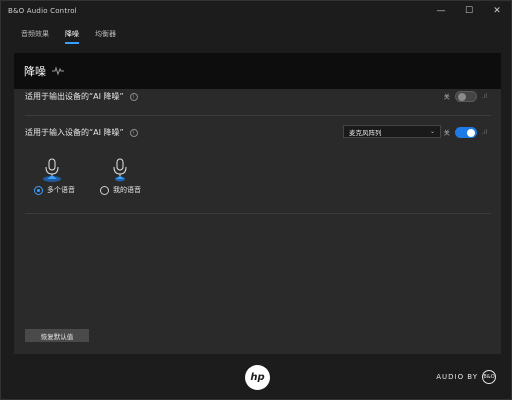 This screenshot has height=400, width=512. Describe the element at coordinates (432, 131) in the screenshot. I see `chevron-down-icon: ⌄` at that location.